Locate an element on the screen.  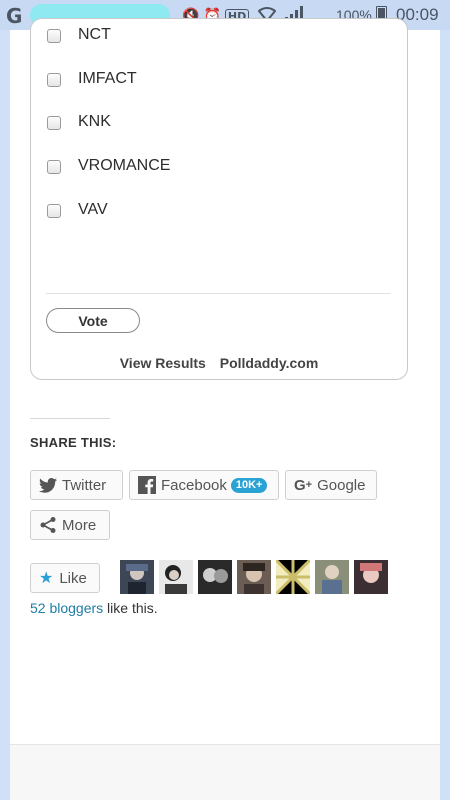
poll-option: NCT is located at coordinates (79, 36).